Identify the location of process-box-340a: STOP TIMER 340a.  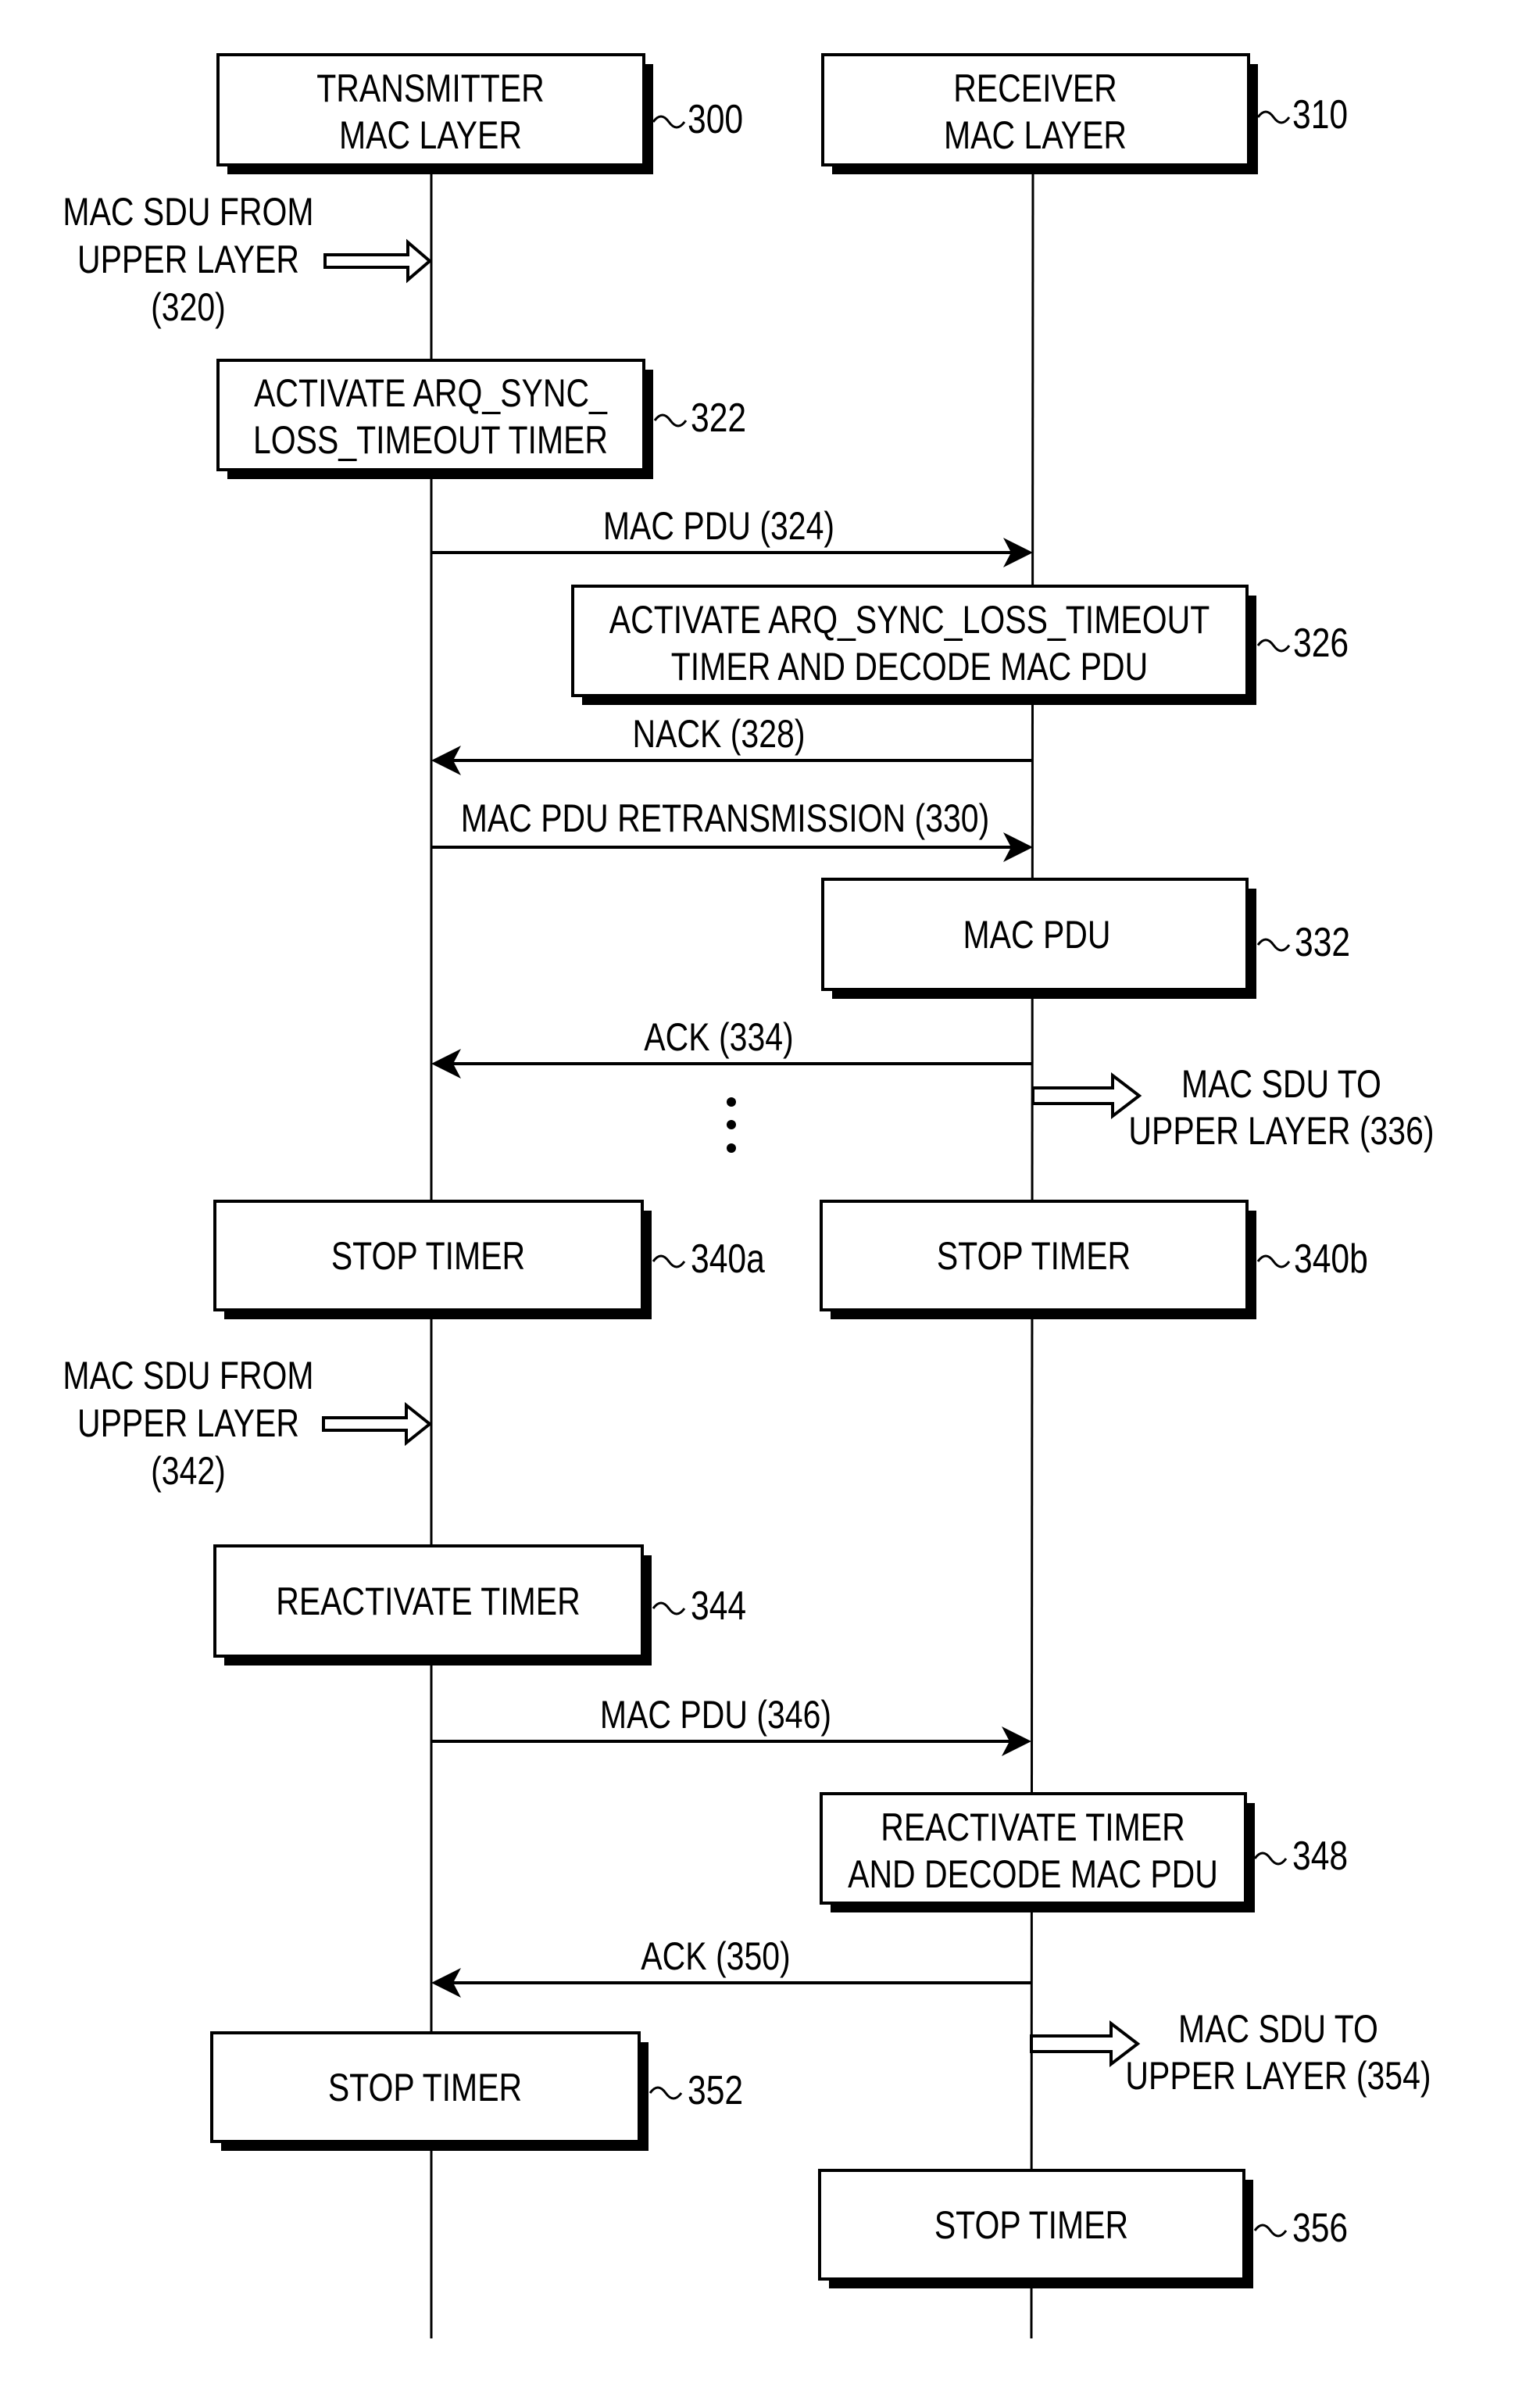
(489, 1259).